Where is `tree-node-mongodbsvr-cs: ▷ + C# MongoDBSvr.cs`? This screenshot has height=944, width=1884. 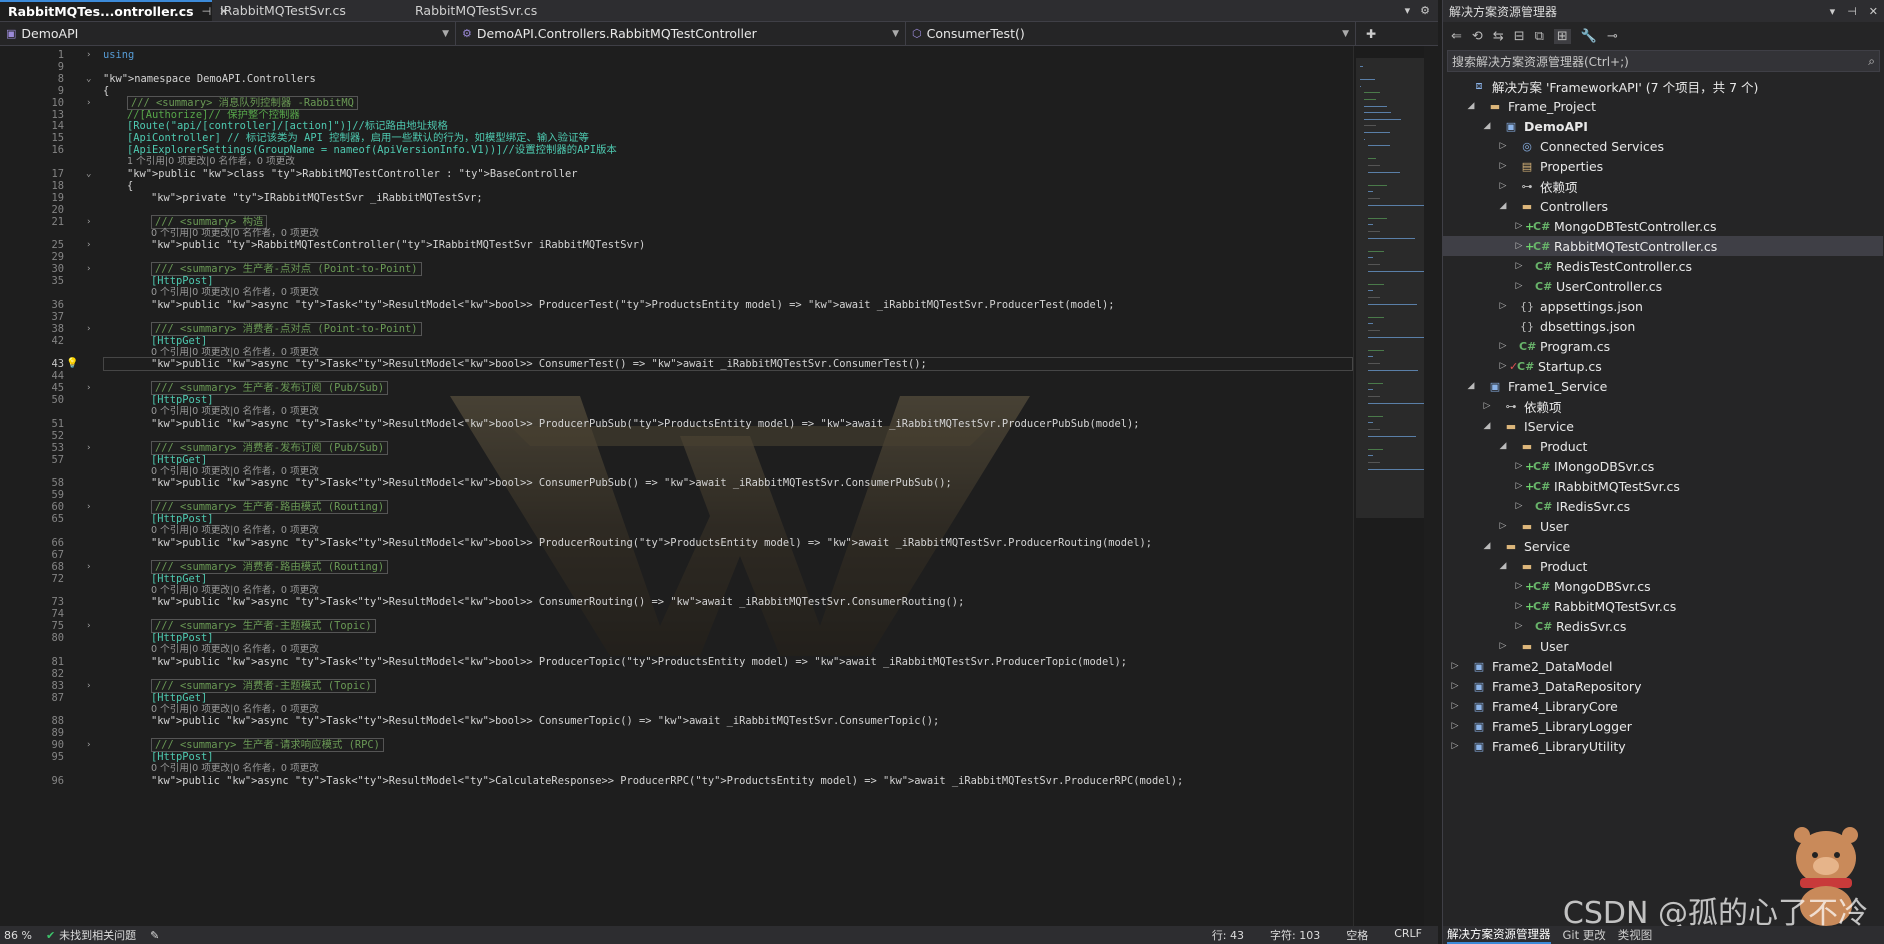
tree-node-mongodbsvr-cs: ▷ + C# MongoDBSvr.cs is located at coordinates (1663, 586).